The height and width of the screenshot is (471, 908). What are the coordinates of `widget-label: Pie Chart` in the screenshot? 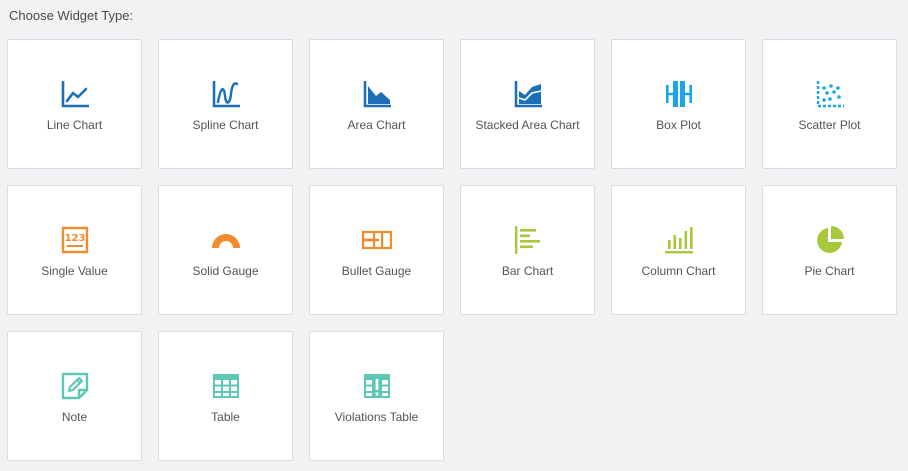 It's located at (829, 271).